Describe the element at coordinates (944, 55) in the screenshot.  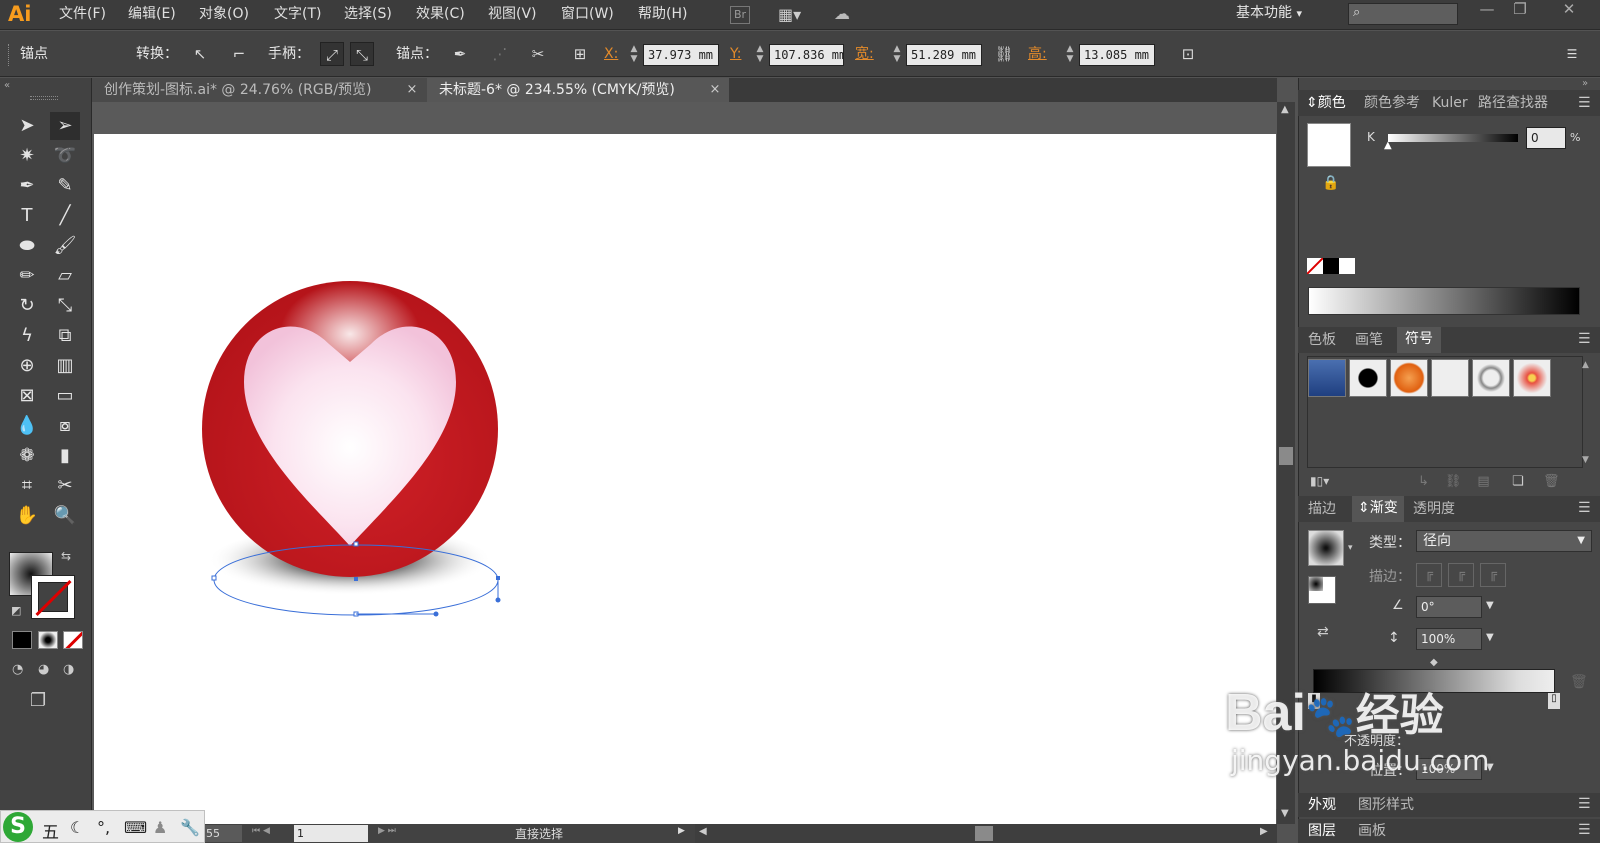
I see `width-field: 51.289 mm` at that location.